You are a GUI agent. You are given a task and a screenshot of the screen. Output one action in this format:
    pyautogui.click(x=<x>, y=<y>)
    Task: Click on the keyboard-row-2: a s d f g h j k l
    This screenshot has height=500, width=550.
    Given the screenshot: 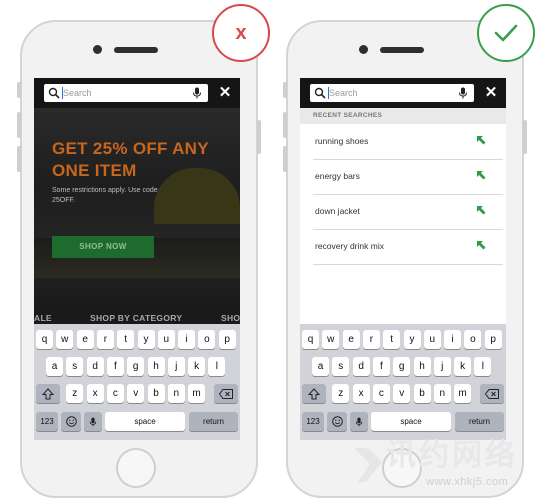 What is the action you would take?
    pyautogui.click(x=403, y=367)
    